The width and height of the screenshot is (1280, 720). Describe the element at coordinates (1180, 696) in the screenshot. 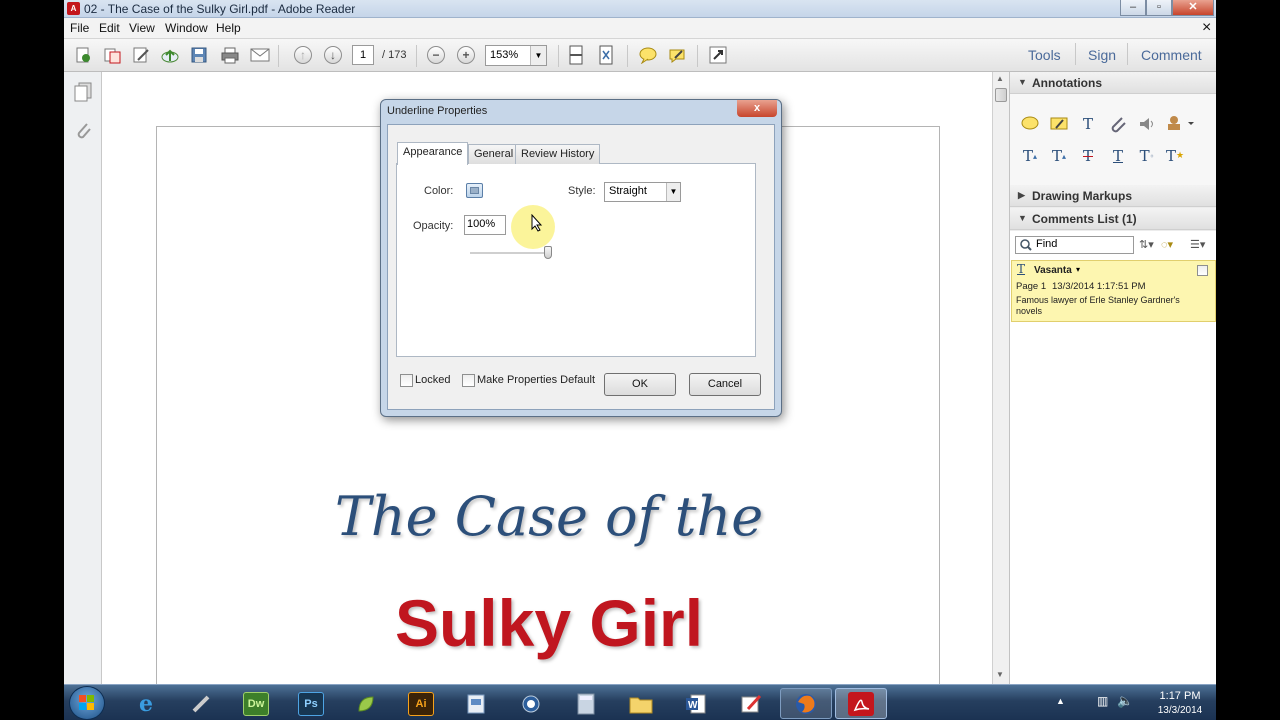

I see `clock-time: 1:17 PM` at that location.